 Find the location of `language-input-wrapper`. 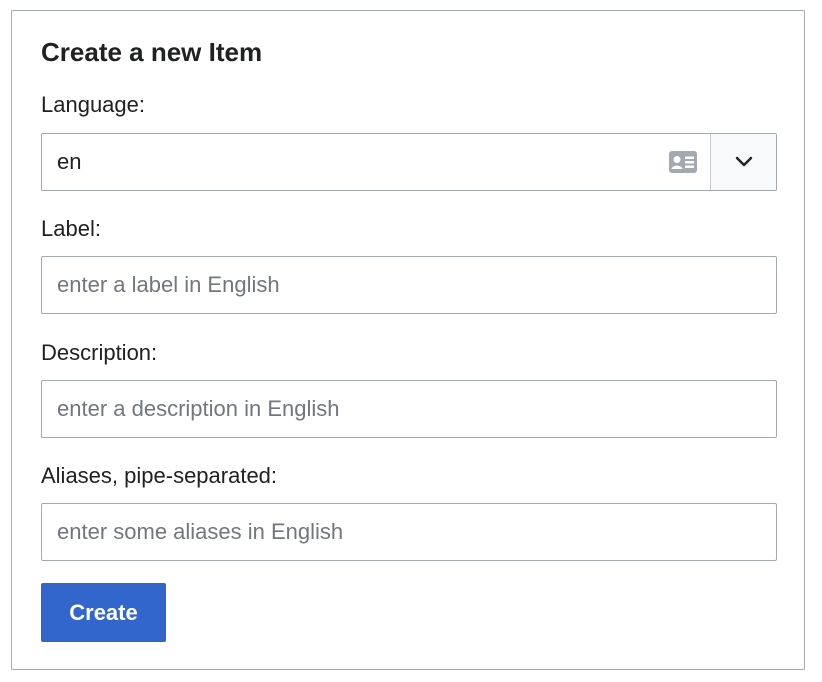

language-input-wrapper is located at coordinates (376, 162).